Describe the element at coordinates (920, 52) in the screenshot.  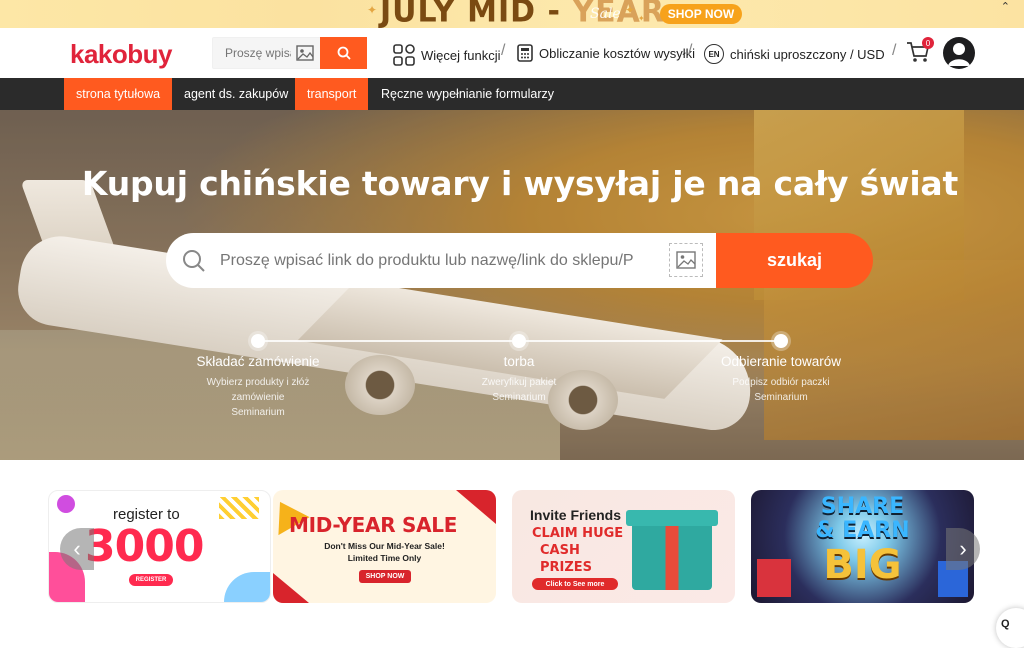
I see `cart-button: 0` at that location.